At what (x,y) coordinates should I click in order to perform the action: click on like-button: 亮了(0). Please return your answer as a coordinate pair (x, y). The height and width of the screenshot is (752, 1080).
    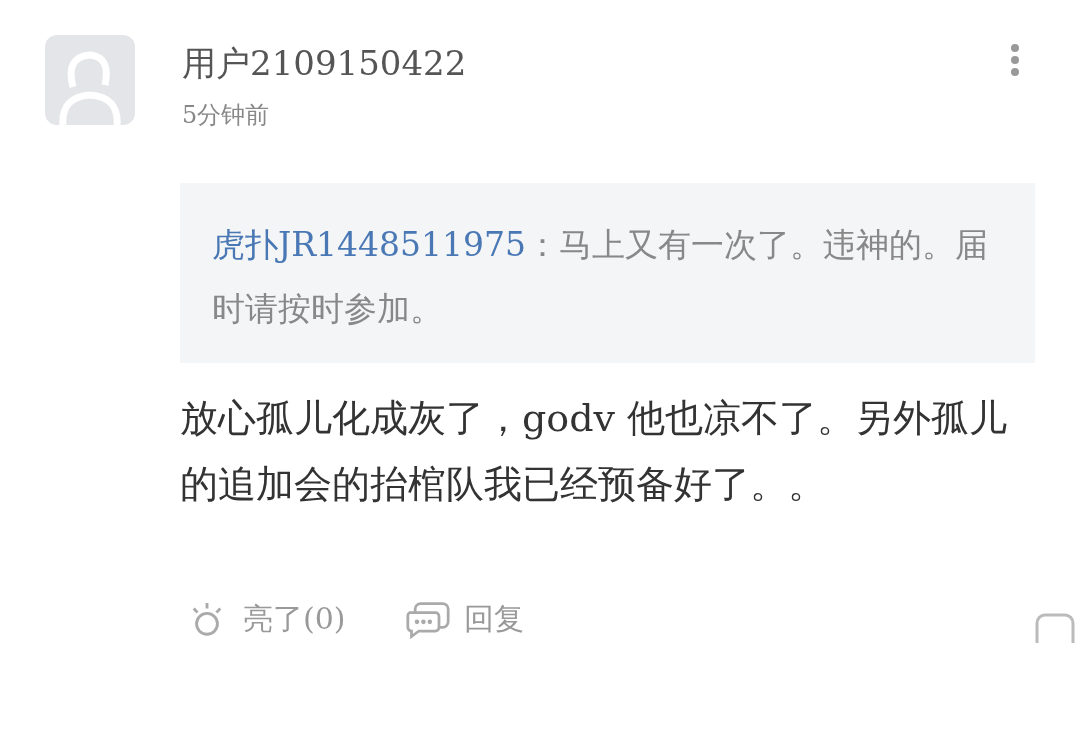
    Looking at the image, I should click on (265, 619).